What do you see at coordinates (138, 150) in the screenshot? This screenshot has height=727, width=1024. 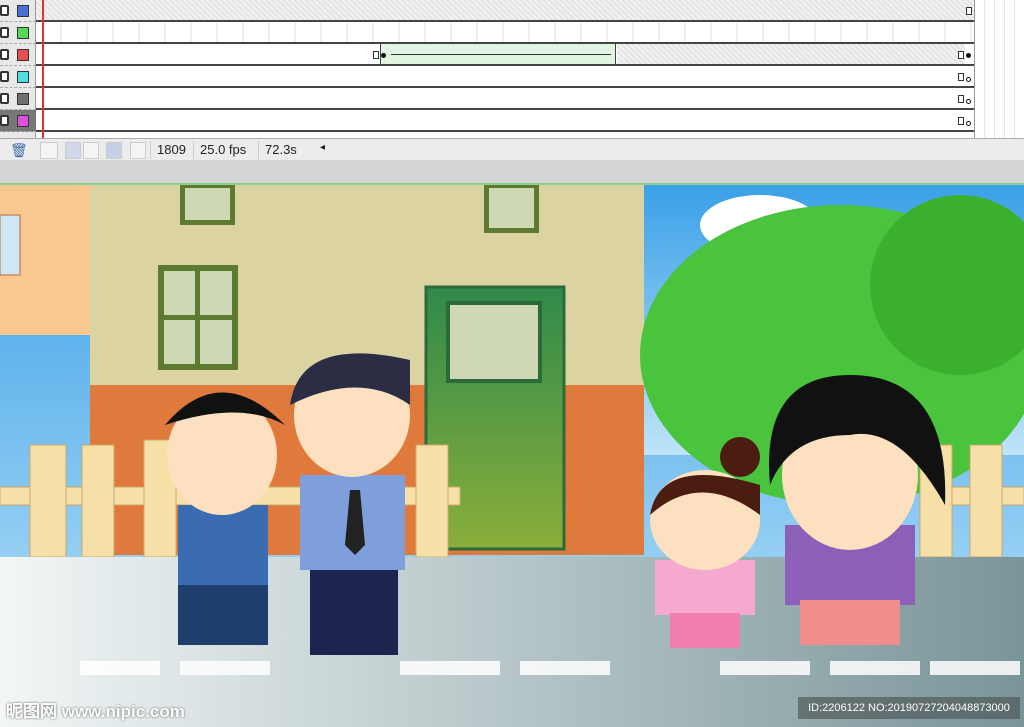 I see `modify-onion-markers-icon` at bounding box center [138, 150].